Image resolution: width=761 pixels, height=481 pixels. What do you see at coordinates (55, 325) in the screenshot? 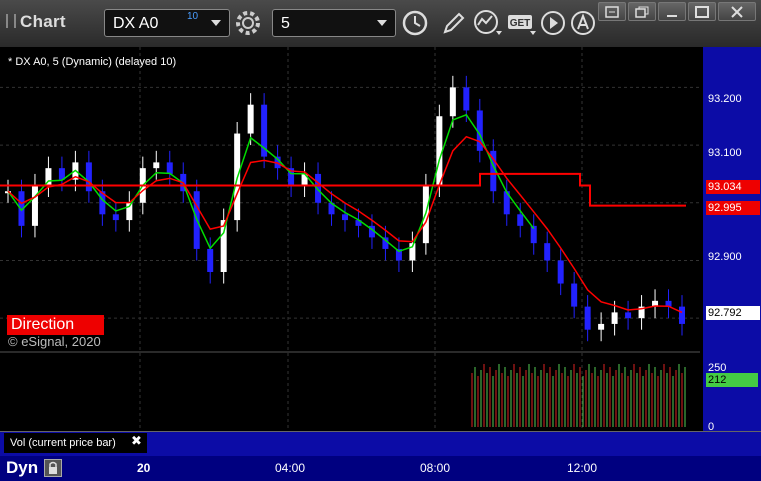
I see `direction-label: Direction` at bounding box center [55, 325].